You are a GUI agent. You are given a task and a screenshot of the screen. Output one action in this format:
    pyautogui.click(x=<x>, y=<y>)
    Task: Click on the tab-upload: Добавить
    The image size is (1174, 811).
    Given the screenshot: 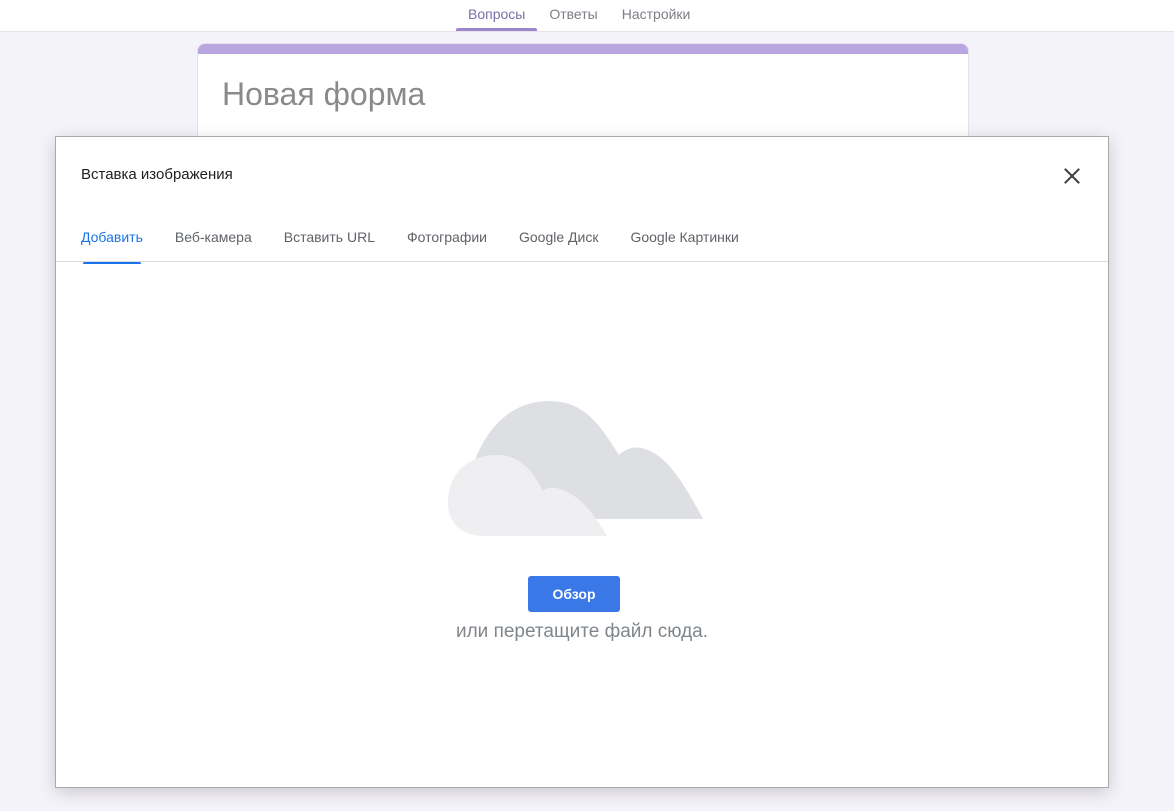 What is the action you would take?
    pyautogui.click(x=112, y=246)
    